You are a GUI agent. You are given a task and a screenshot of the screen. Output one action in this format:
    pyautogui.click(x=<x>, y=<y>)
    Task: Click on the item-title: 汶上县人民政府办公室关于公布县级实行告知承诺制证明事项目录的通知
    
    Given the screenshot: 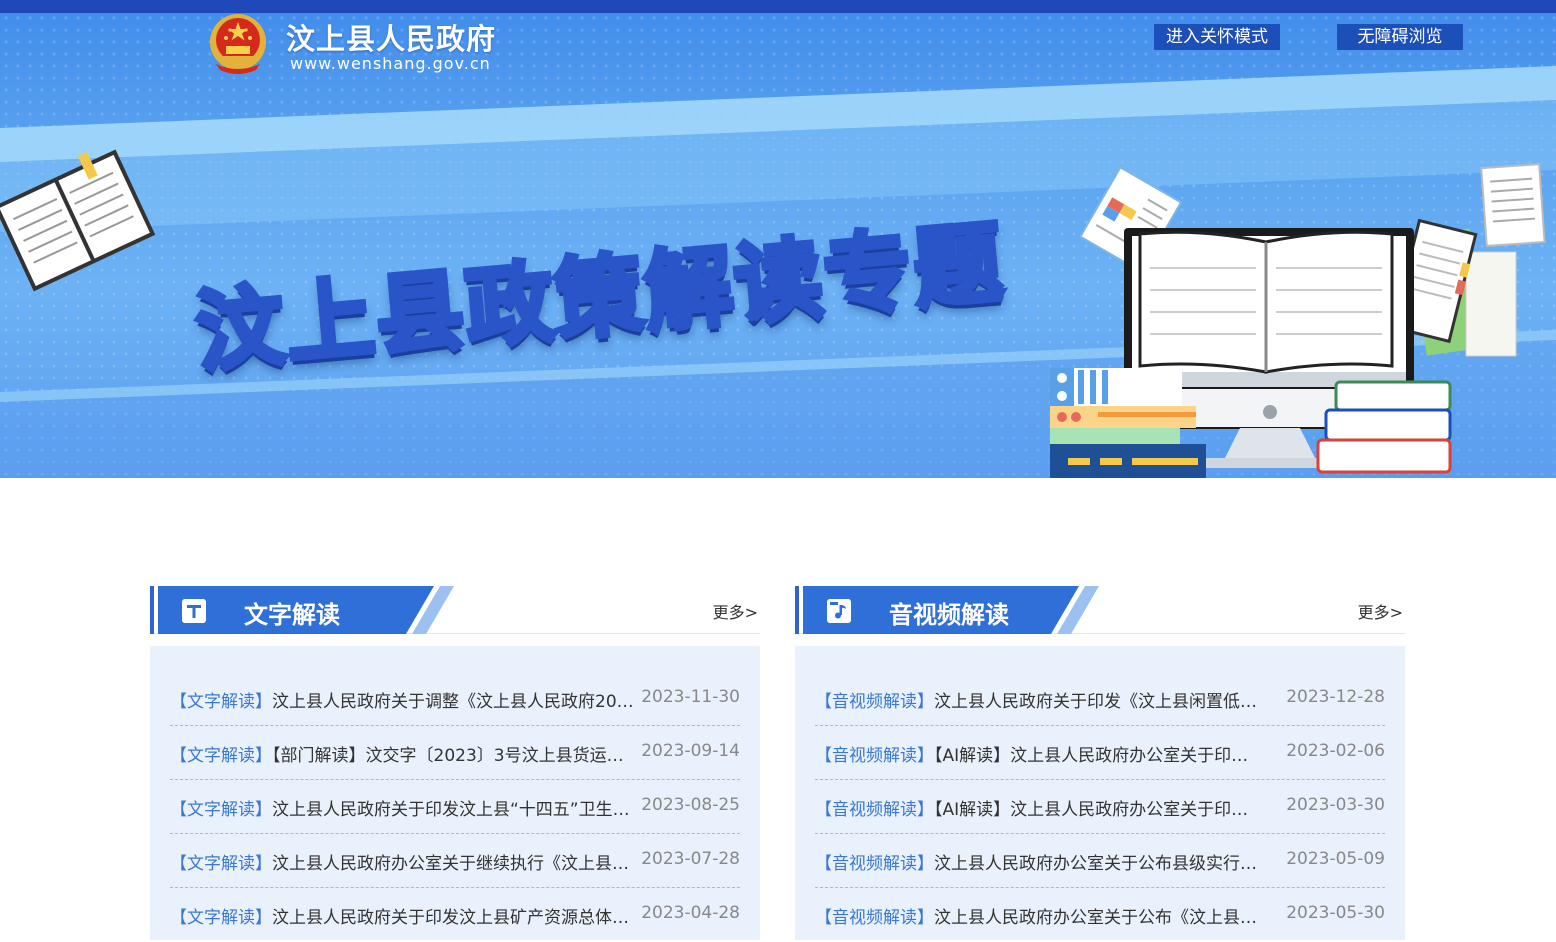 What is the action you would take?
    pyautogui.click(x=1099, y=864)
    